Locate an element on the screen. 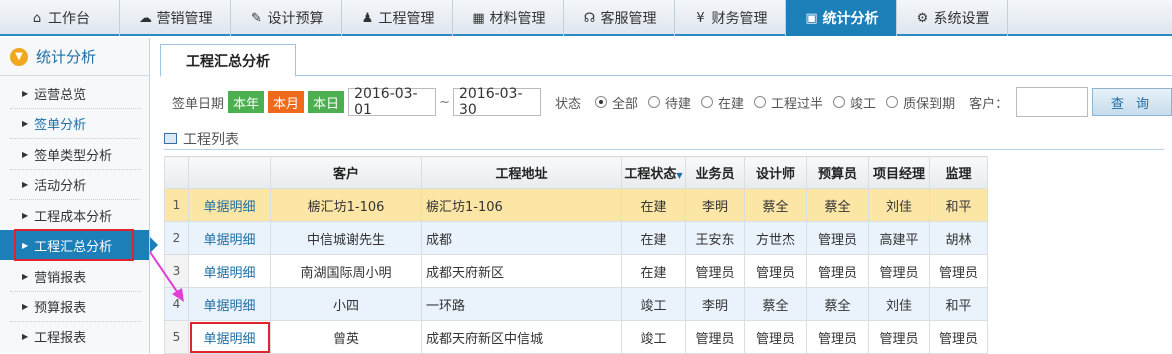 The width and height of the screenshot is (1172, 354). window-icon is located at coordinates (170, 138).